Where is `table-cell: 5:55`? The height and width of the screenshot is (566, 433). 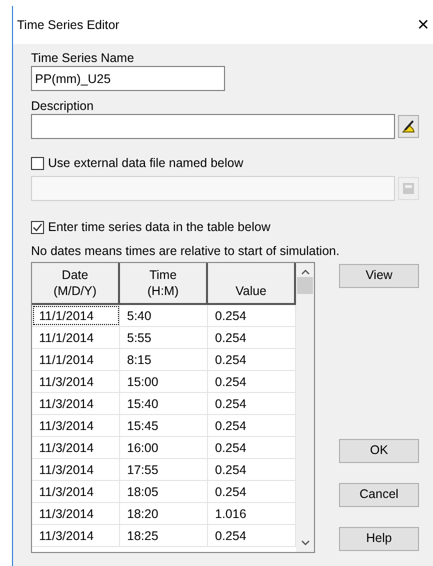
table-cell: 5:55 is located at coordinates (164, 337).